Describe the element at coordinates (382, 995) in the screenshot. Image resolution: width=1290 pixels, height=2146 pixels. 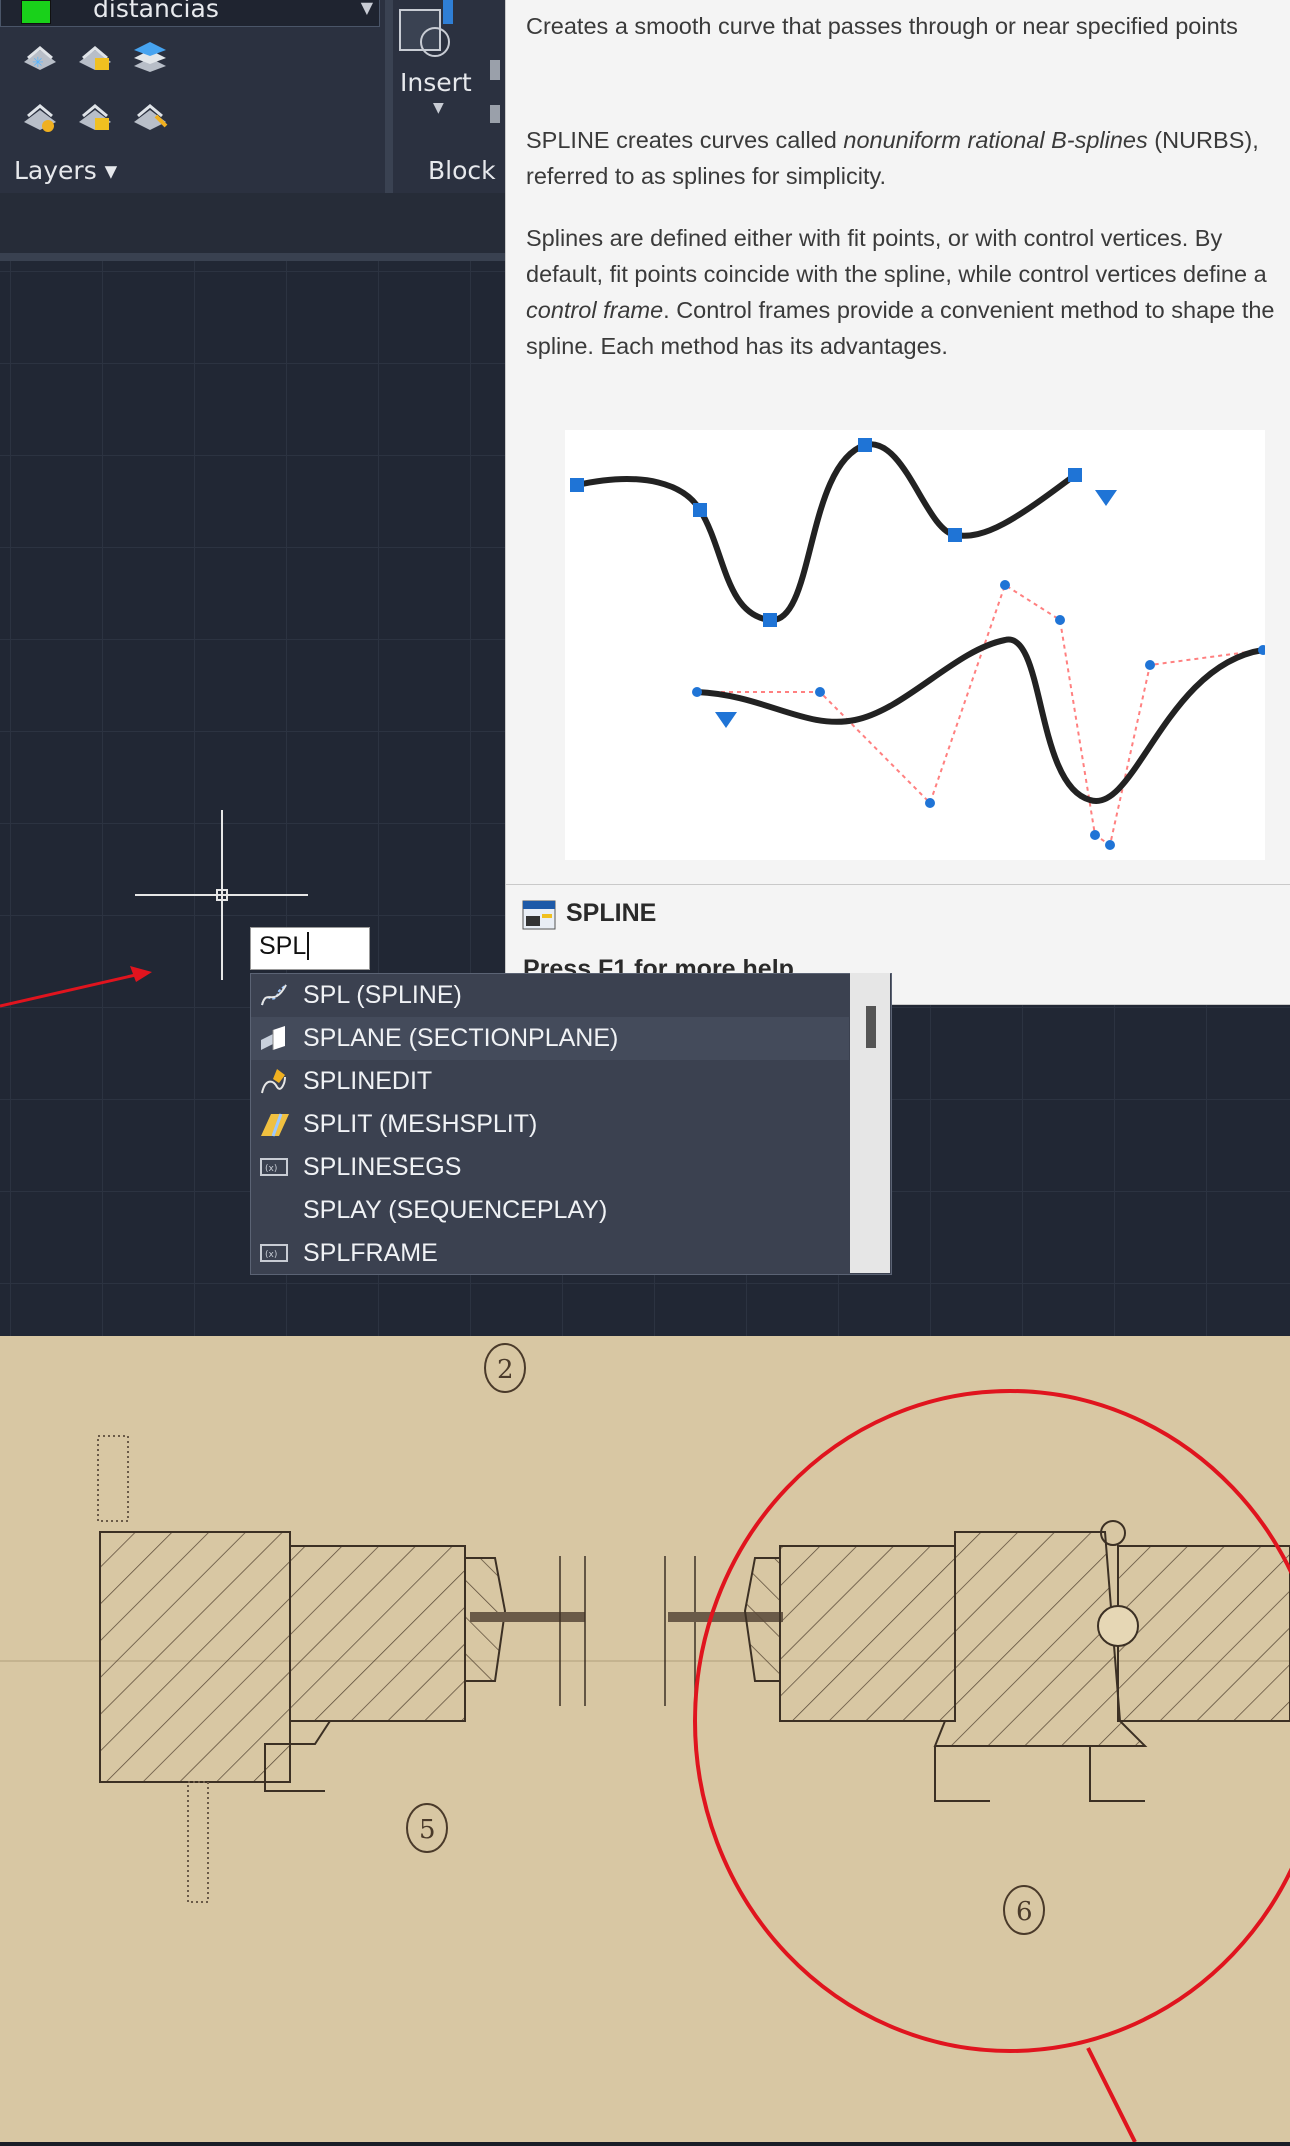
I see `autocomplete-item-label: SPL (SPLINE)` at that location.